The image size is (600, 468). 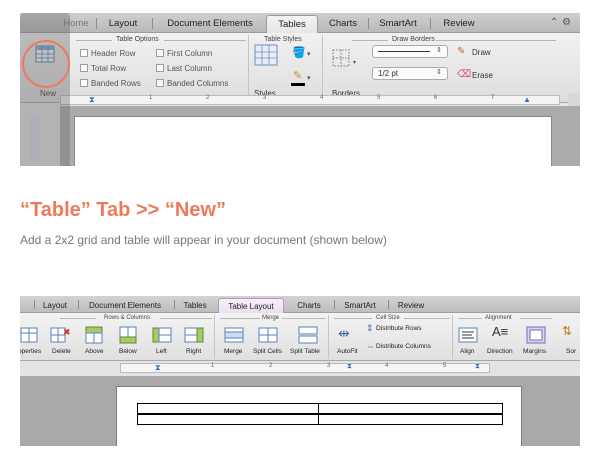 I want to click on table-column-divider, so click(x=318, y=414).